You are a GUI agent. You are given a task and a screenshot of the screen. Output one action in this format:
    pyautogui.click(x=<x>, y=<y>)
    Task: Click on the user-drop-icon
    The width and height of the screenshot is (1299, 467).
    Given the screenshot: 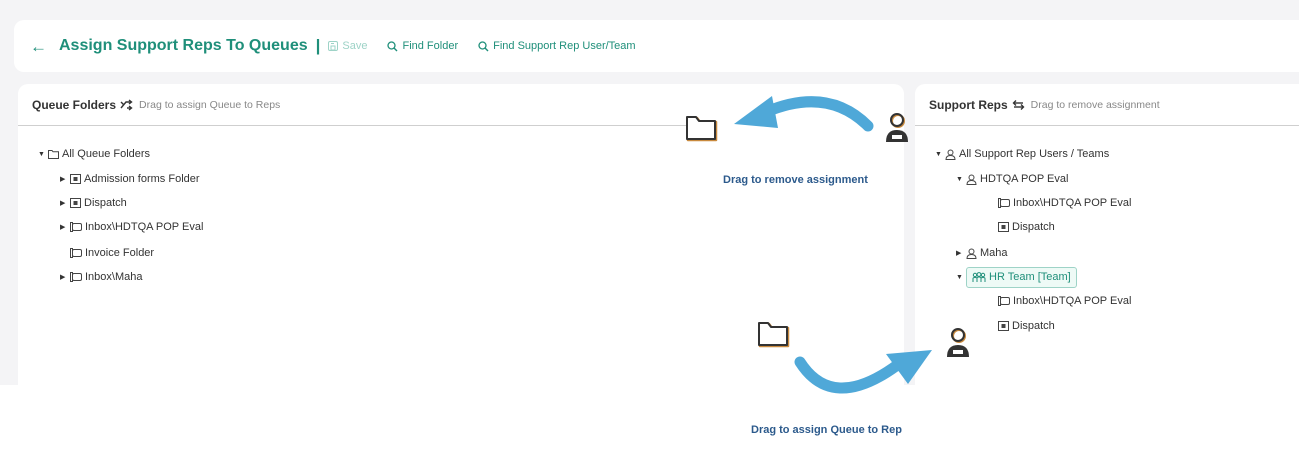 What is the action you would take?
    pyautogui.click(x=958, y=343)
    